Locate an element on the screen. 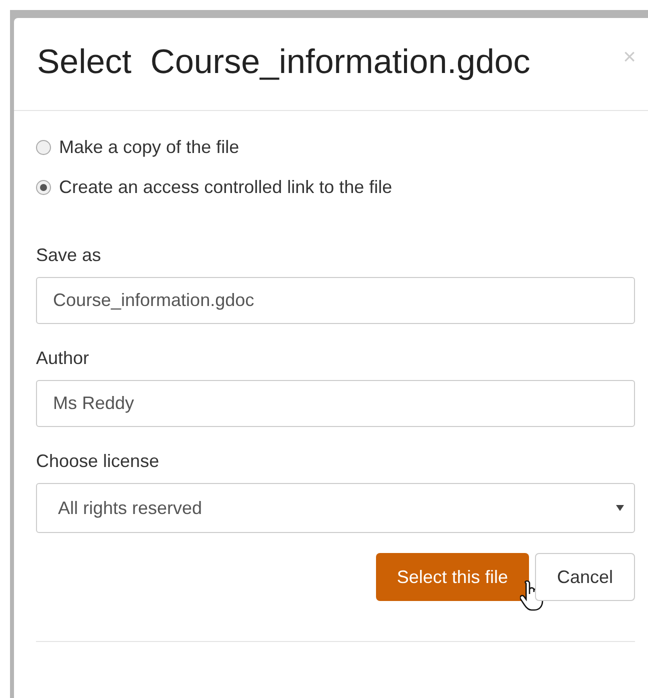 This screenshot has height=698, width=648. text-field: Ms Reddy is located at coordinates (335, 403).